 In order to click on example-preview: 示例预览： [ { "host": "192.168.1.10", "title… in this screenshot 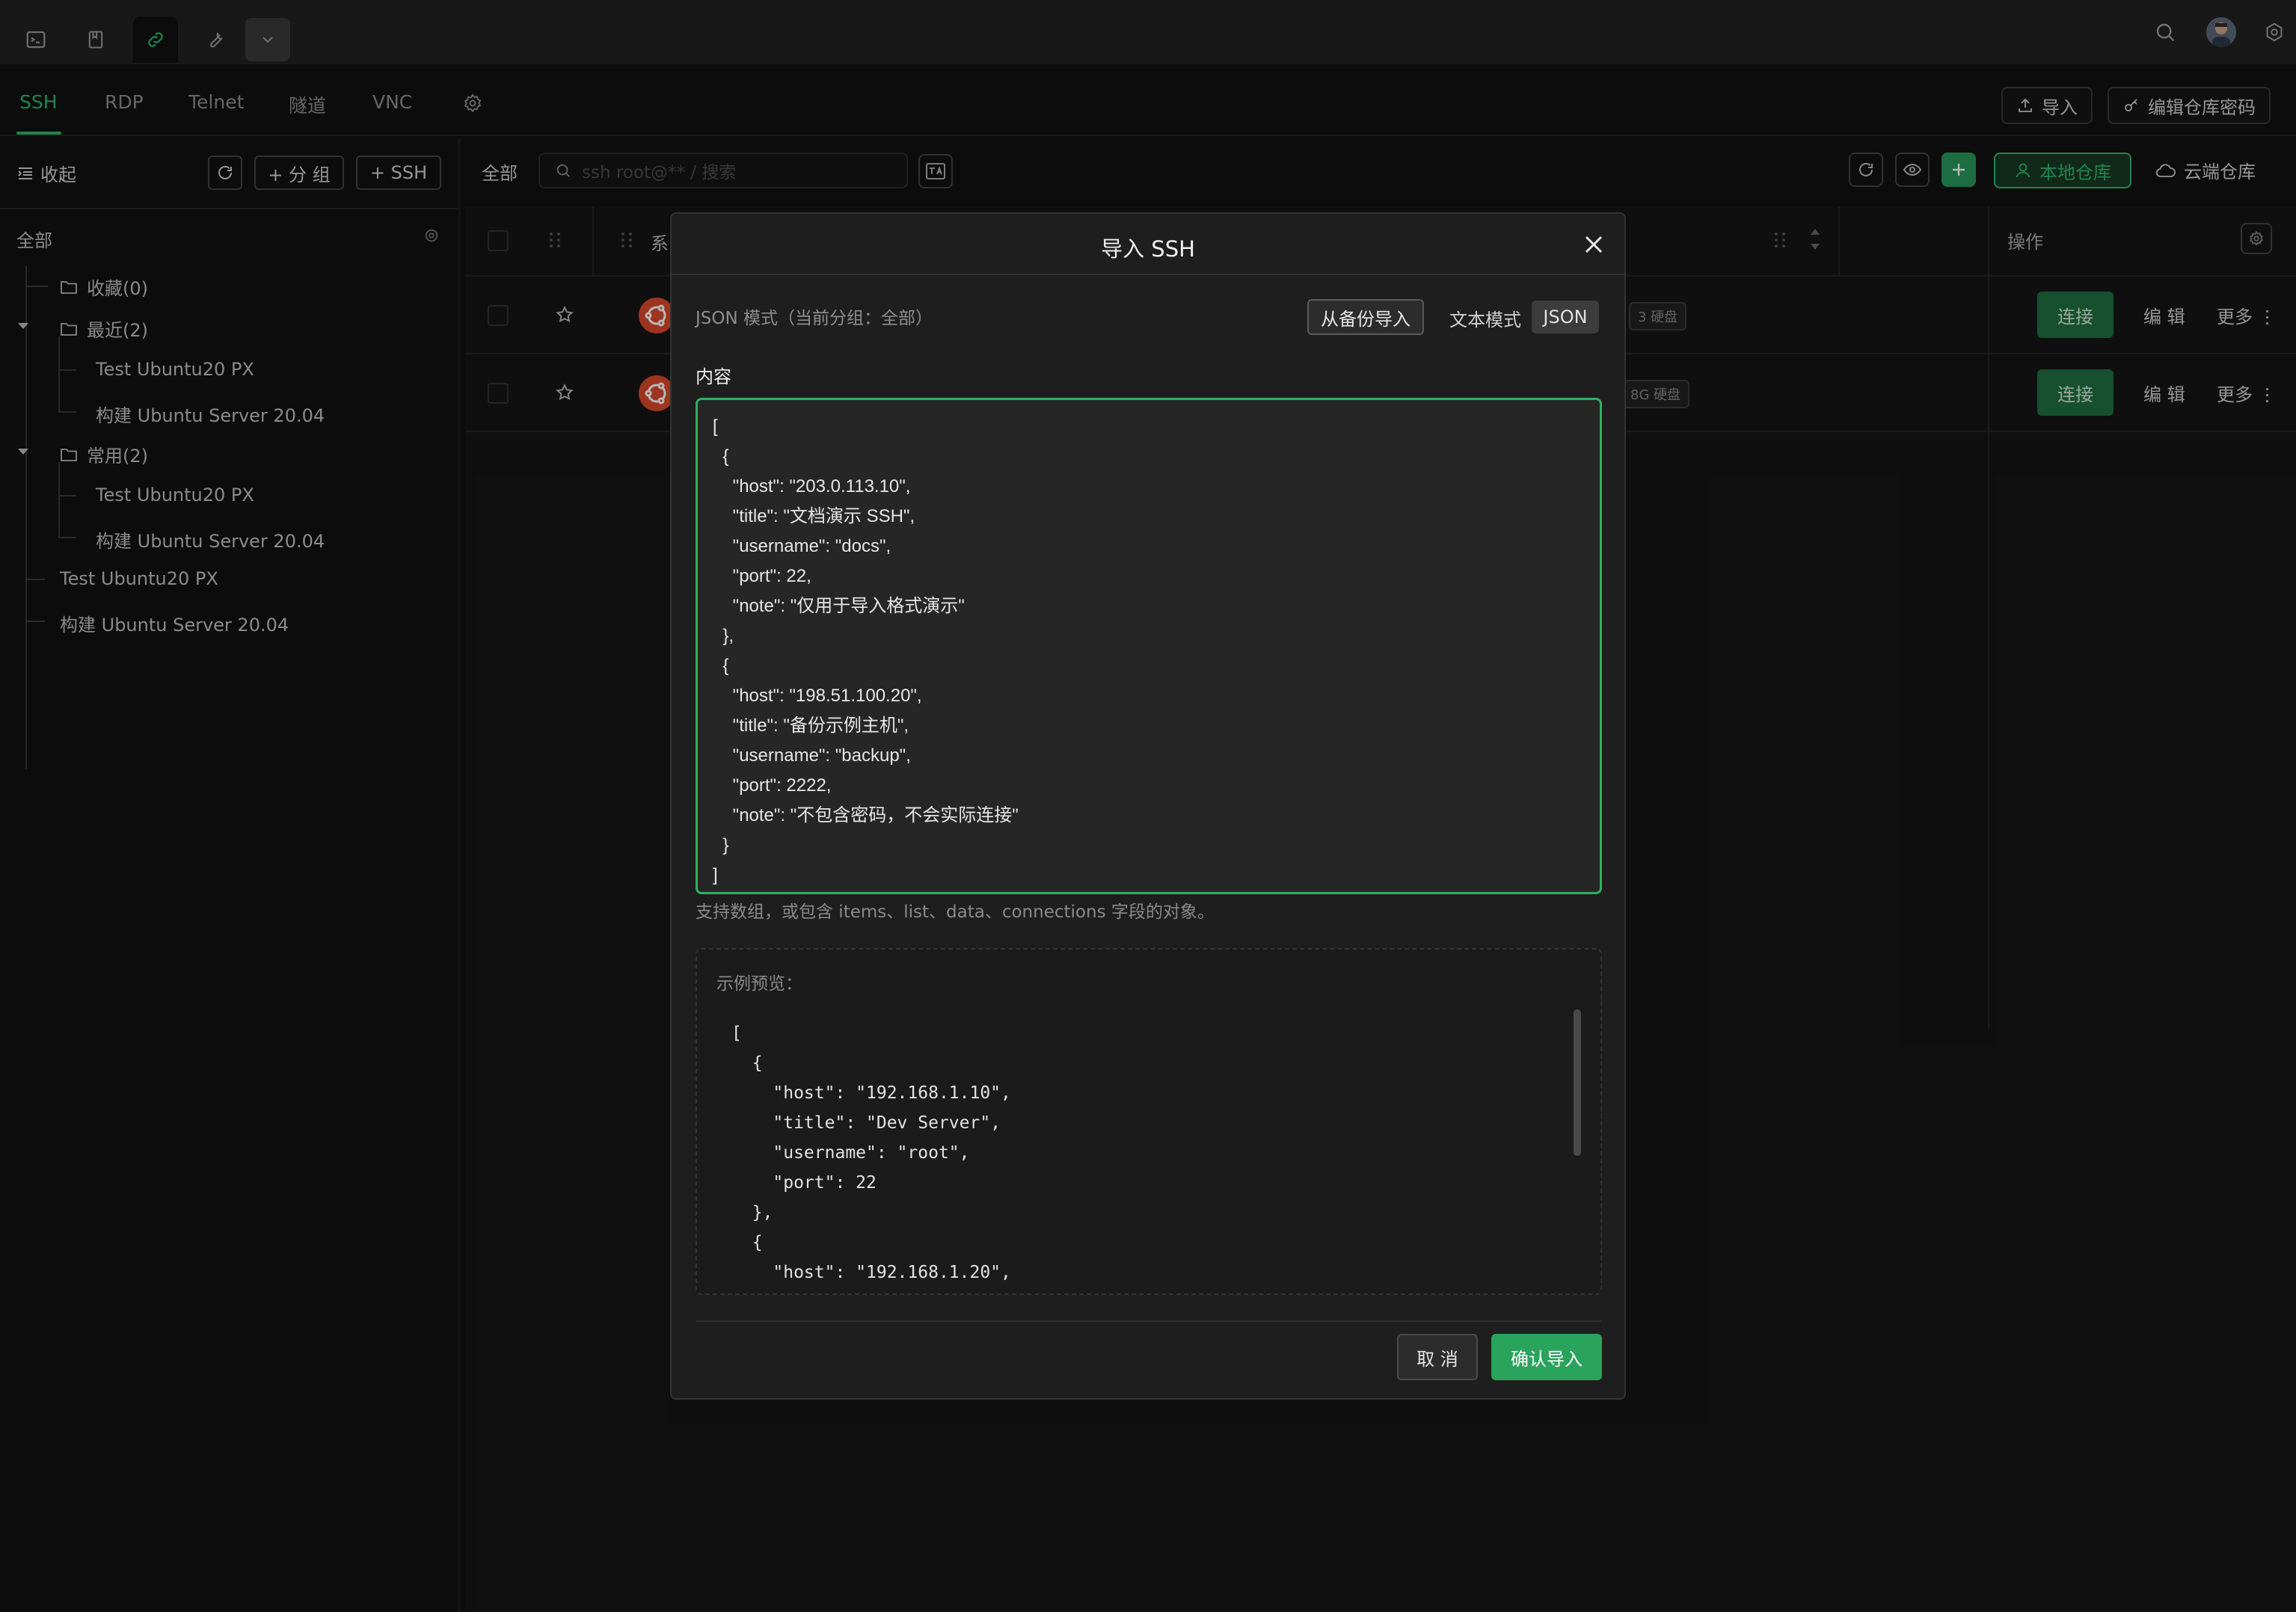, I will do `click(1149, 1122)`.